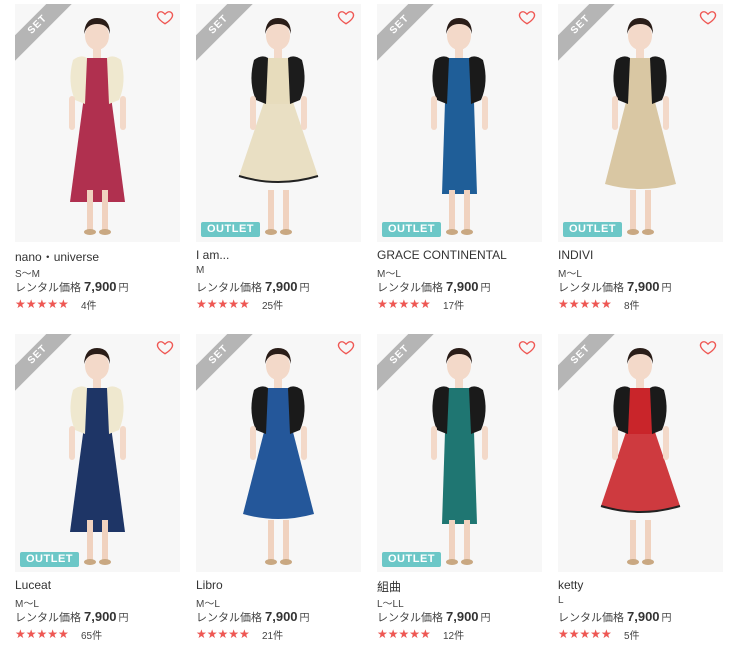 This screenshot has width=732, height=648. I want to click on review-count: 21件, so click(273, 636).